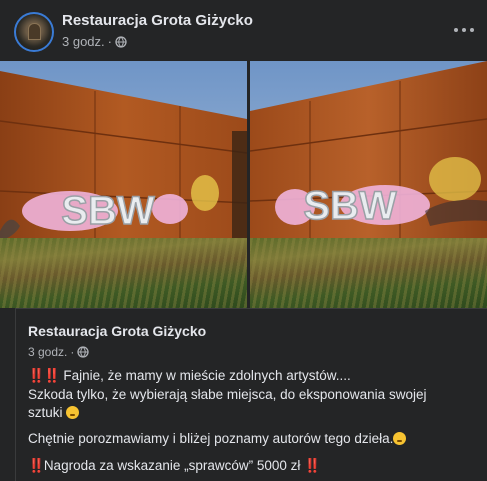 The width and height of the screenshot is (487, 481). What do you see at coordinates (83, 41) in the screenshot?
I see `post-time: 3 godz.` at bounding box center [83, 41].